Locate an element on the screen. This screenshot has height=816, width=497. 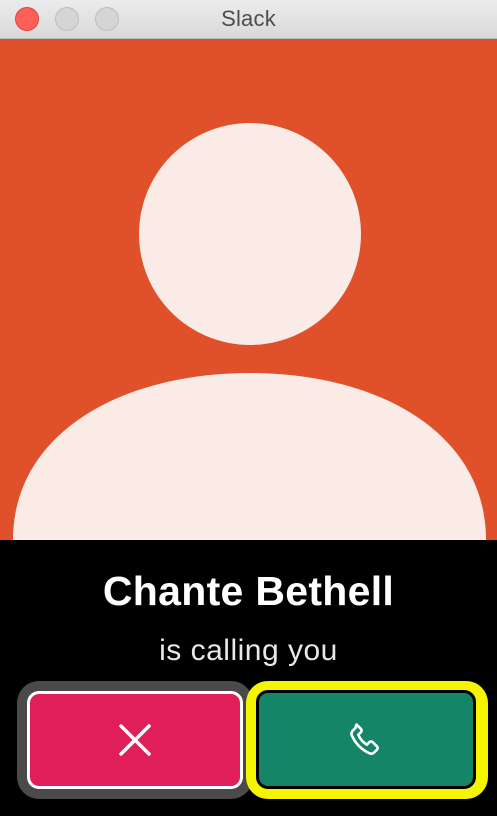
decline-call-button is located at coordinates (135, 740).